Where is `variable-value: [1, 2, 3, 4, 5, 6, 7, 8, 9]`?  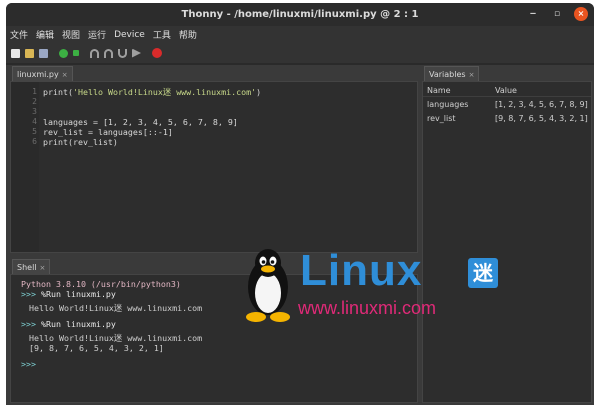
variable-value: [1, 2, 3, 4, 5, 6, 7, 8, 9] is located at coordinates (541, 104).